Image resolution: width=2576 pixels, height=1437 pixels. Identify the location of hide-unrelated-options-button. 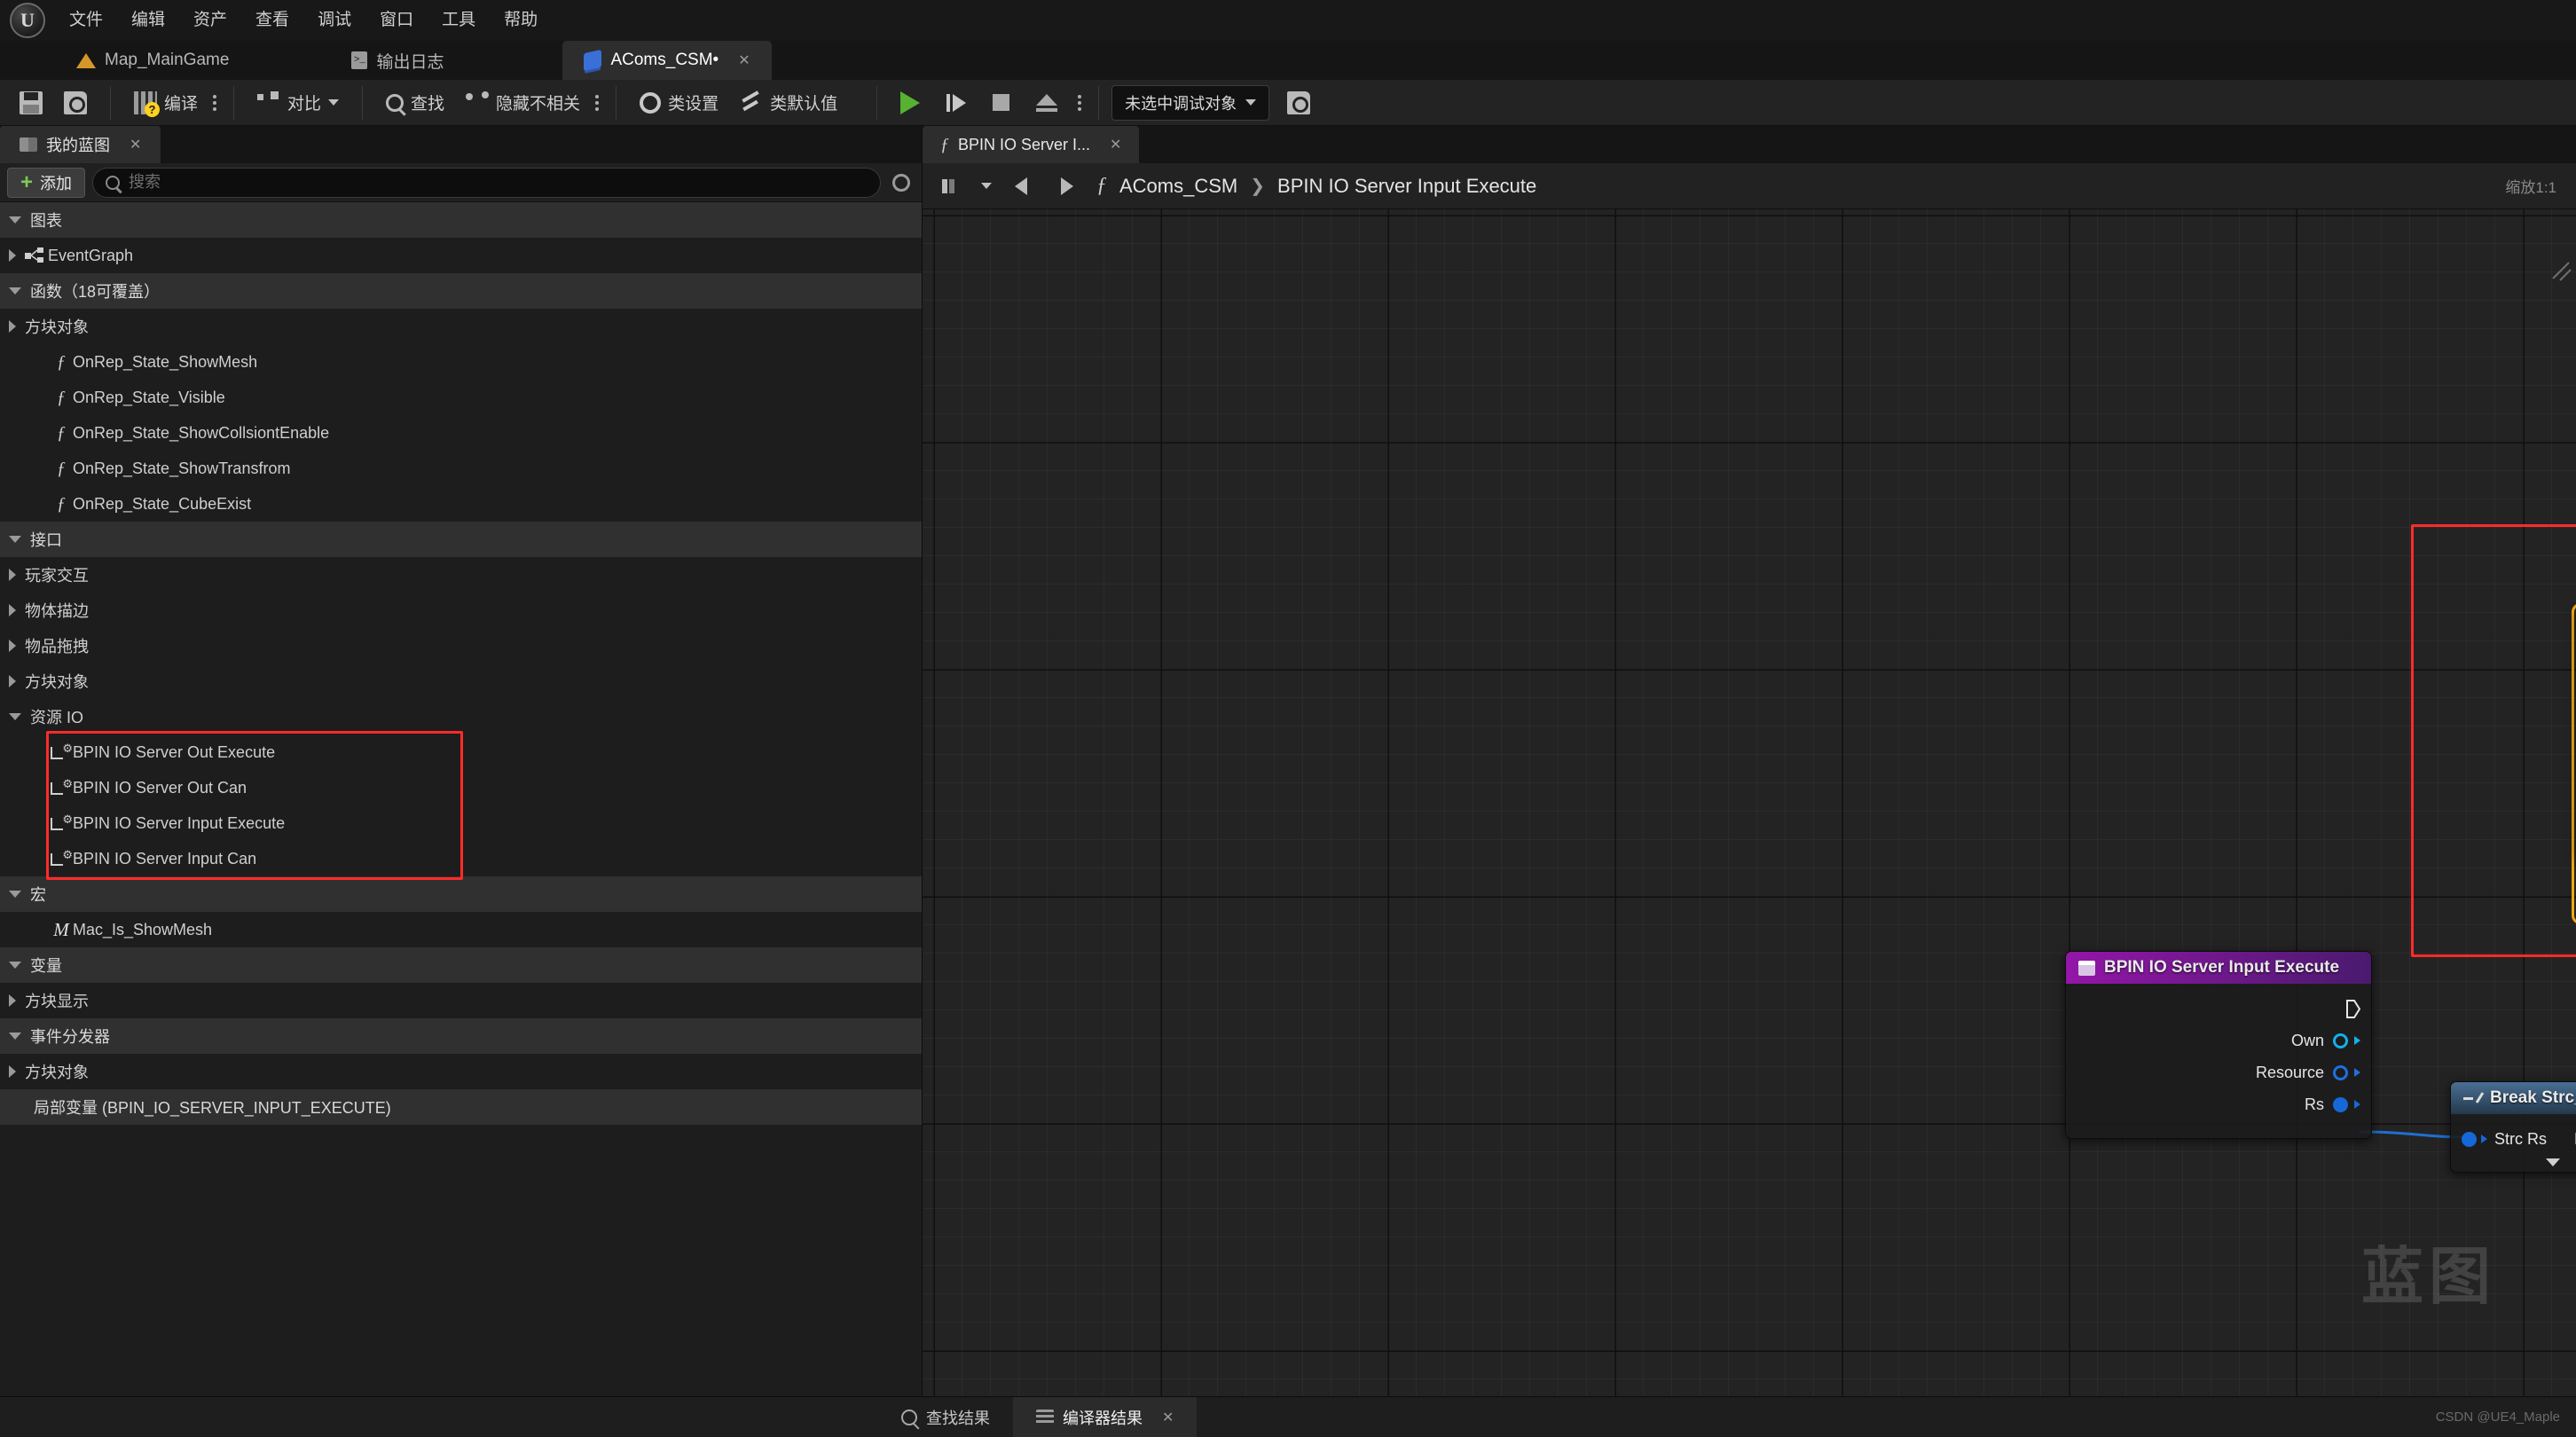
(597, 103).